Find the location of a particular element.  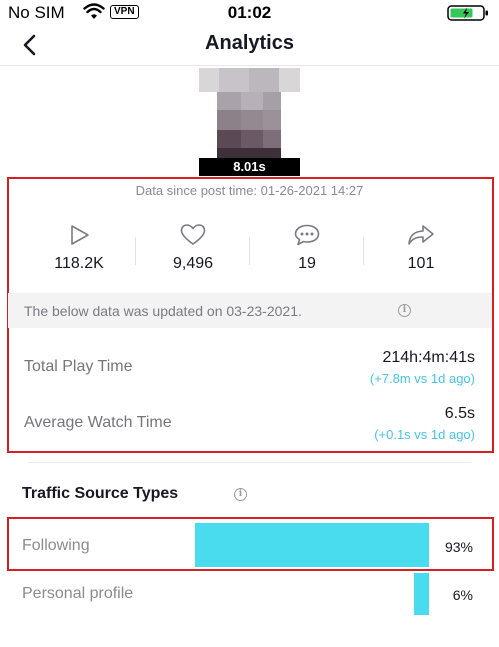

shares-count: 101 is located at coordinates (421, 263).